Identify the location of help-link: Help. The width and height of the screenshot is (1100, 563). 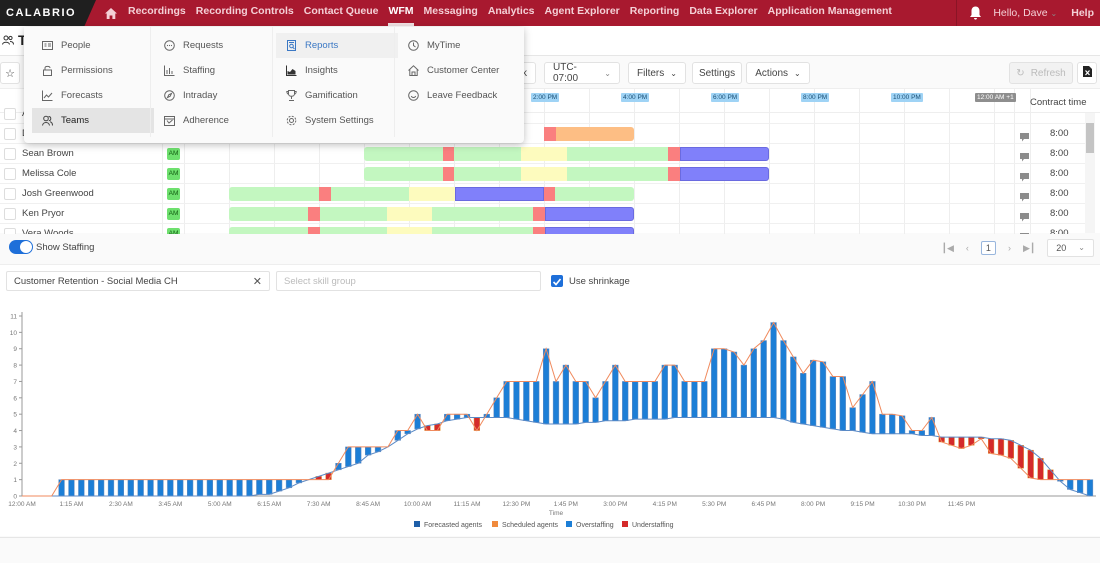
(1082, 13).